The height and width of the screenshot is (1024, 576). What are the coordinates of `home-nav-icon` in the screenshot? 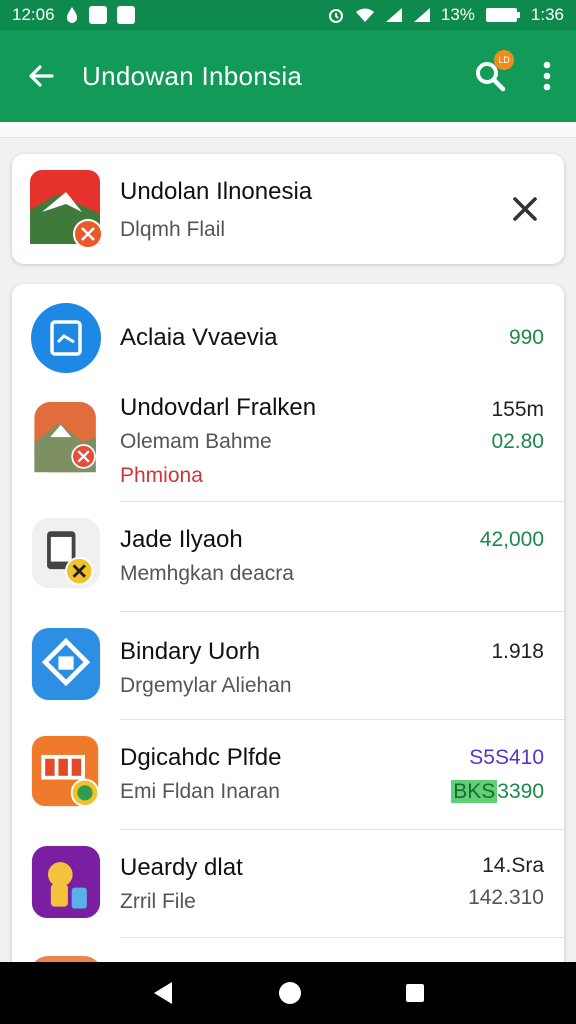 It's located at (290, 993).